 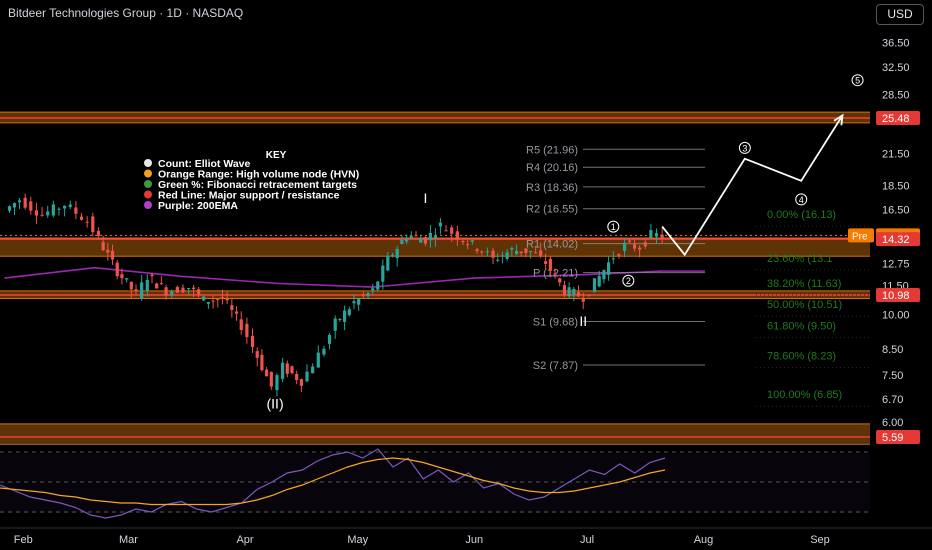 What do you see at coordinates (896, 186) in the screenshot?
I see `price-tick-label: 18.50` at bounding box center [896, 186].